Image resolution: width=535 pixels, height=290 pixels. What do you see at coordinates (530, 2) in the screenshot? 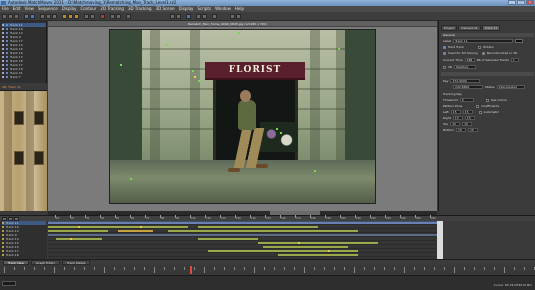
I see `close-button: x` at bounding box center [530, 2].